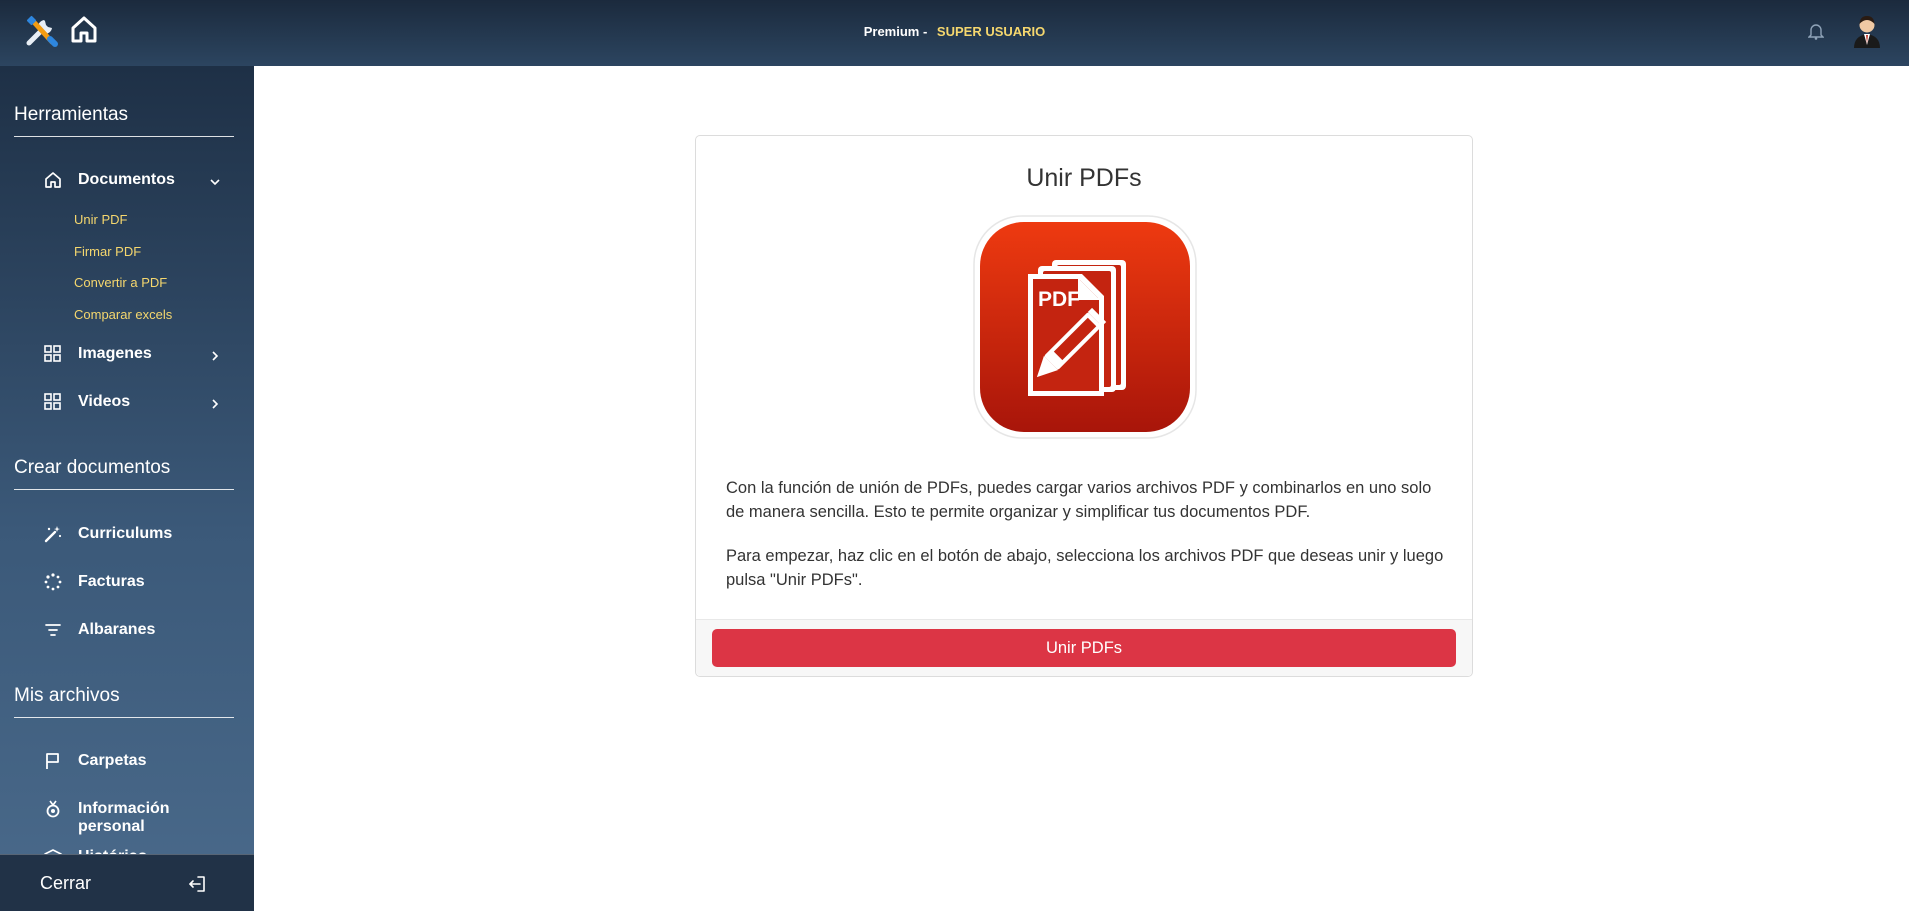 The image size is (1909, 911). Describe the element at coordinates (53, 630) in the screenshot. I see `filter-icon` at that location.